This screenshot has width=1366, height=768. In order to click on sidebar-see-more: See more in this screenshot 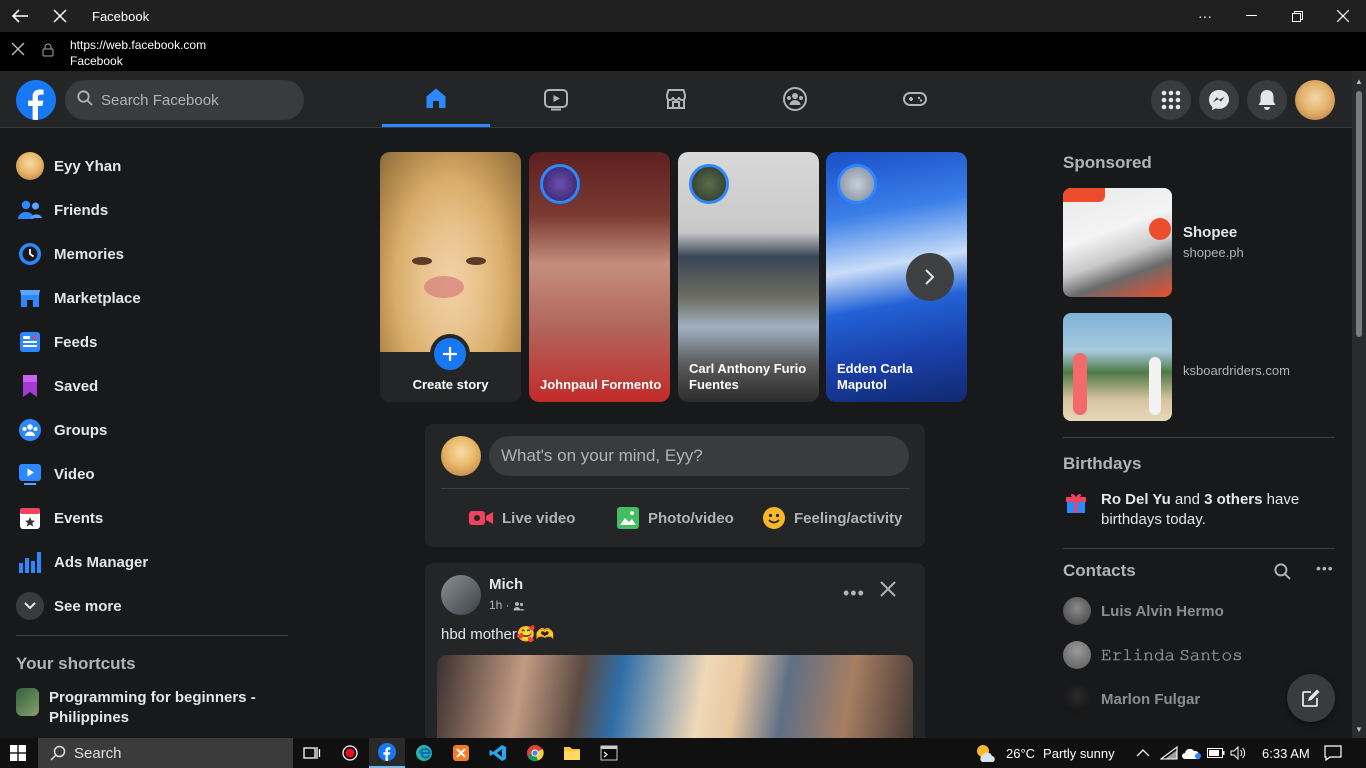, I will do `click(148, 606)`.